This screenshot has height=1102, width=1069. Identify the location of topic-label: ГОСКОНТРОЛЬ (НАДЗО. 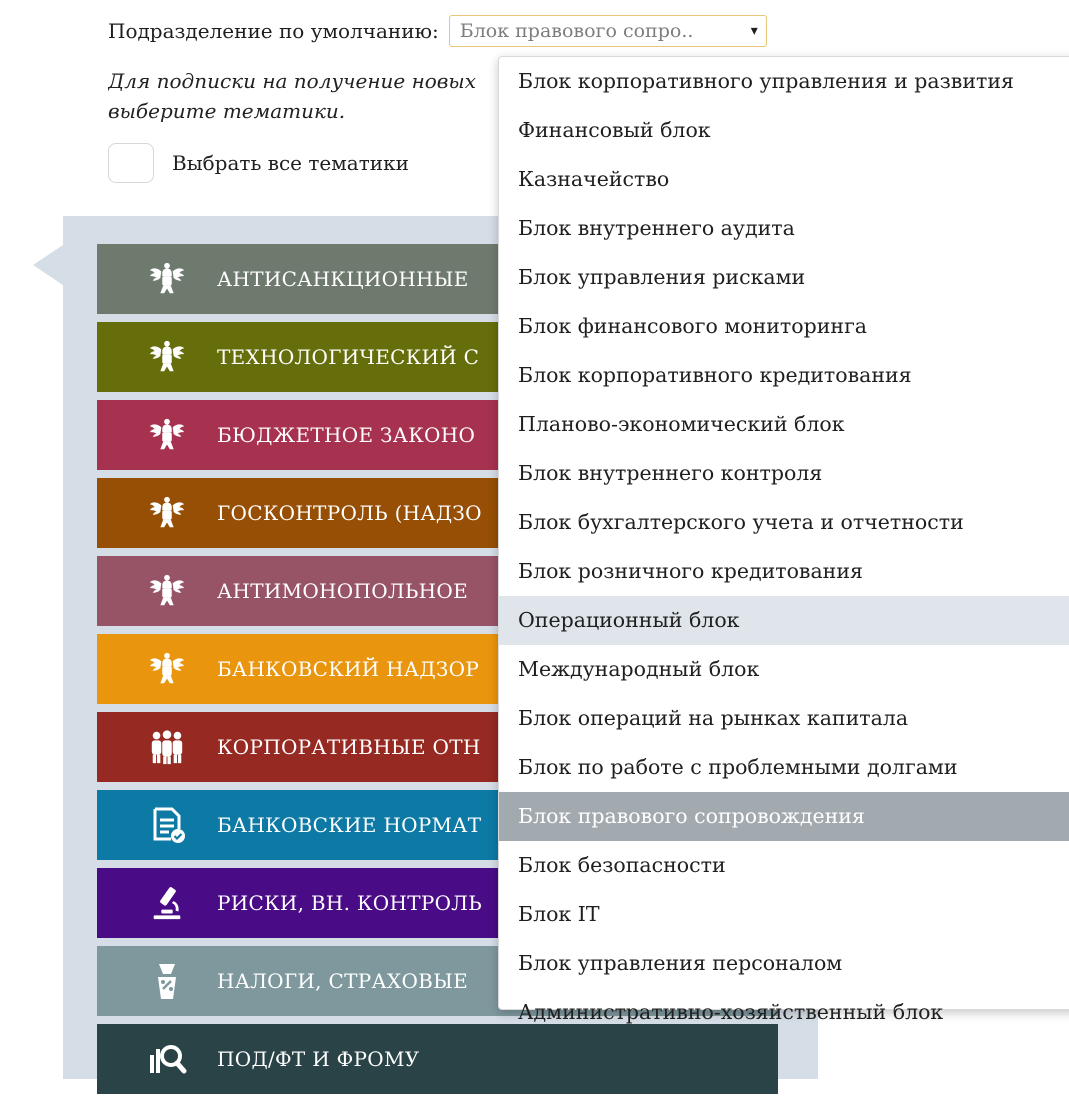
(349, 513).